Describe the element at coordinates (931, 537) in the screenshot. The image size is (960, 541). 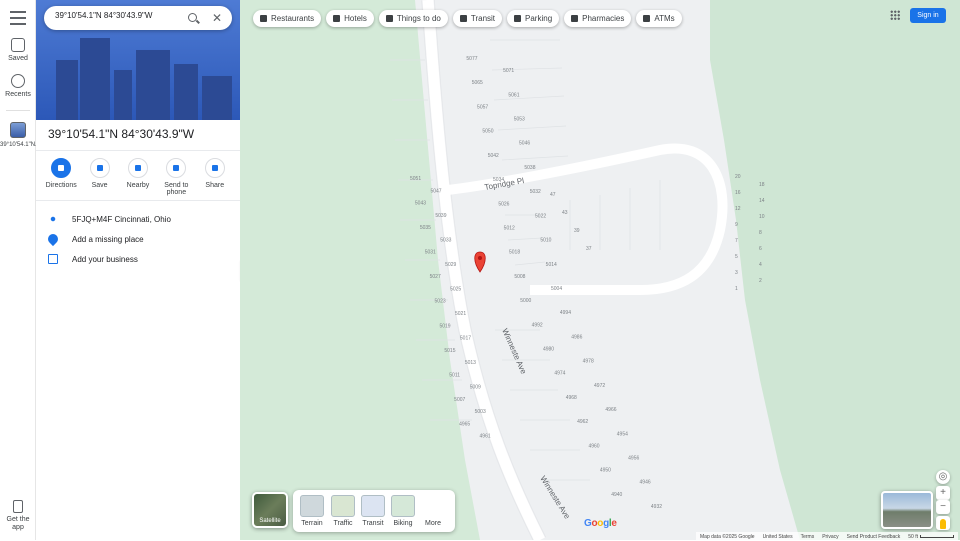
I see `scale: 50 ft` at that location.